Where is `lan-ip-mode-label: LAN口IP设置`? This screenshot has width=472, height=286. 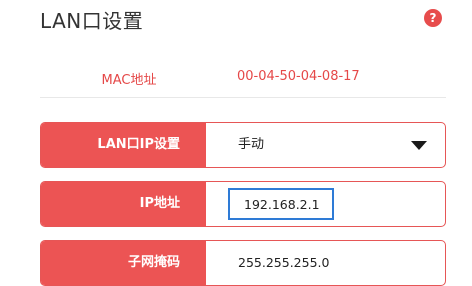
lan-ip-mode-label: LAN口IP设置 is located at coordinates (123, 145).